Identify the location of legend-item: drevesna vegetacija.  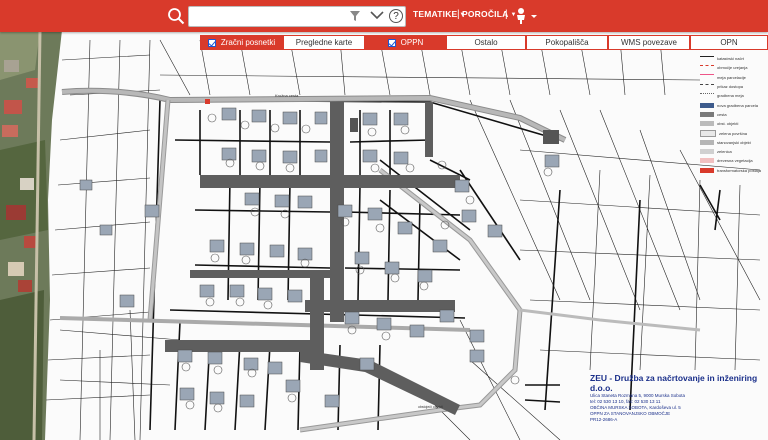
(732, 160).